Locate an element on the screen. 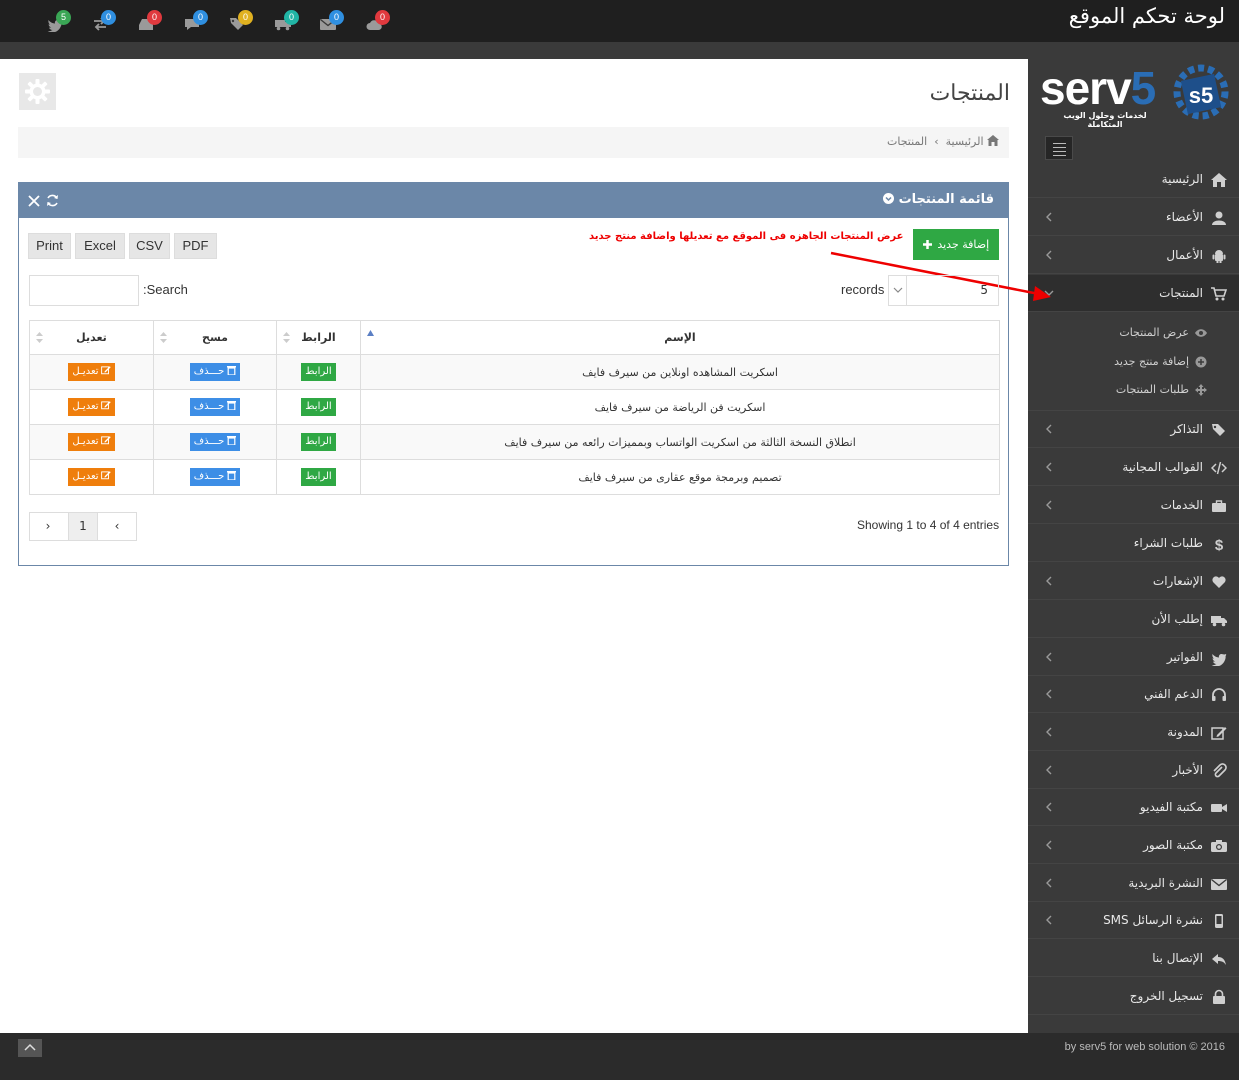 Image resolution: width=1239 pixels, height=1080 pixels. sidebar-item-17: نشرة الرسائل SMS is located at coordinates (1133, 920).